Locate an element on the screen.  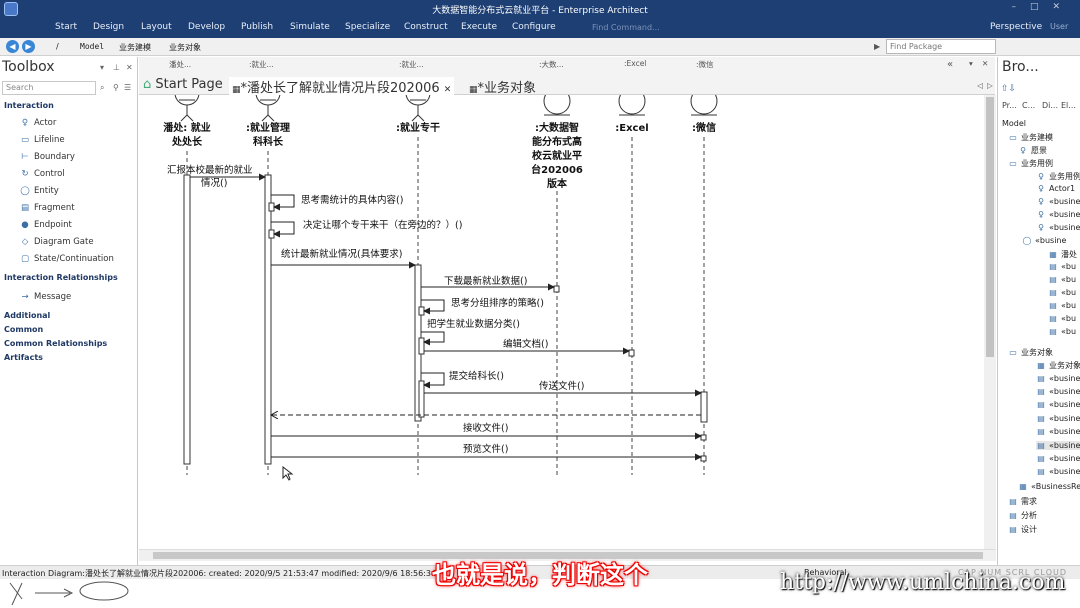
back-icon: ◀ is located at coordinates (12, 46).